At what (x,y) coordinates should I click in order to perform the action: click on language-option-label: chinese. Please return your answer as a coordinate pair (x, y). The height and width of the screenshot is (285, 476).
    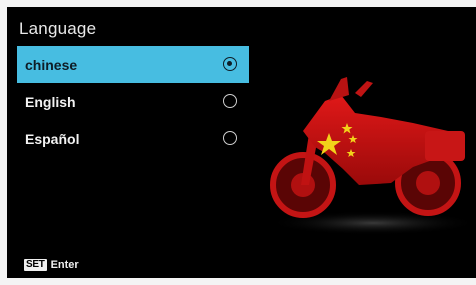
    Looking at the image, I should click on (51, 64).